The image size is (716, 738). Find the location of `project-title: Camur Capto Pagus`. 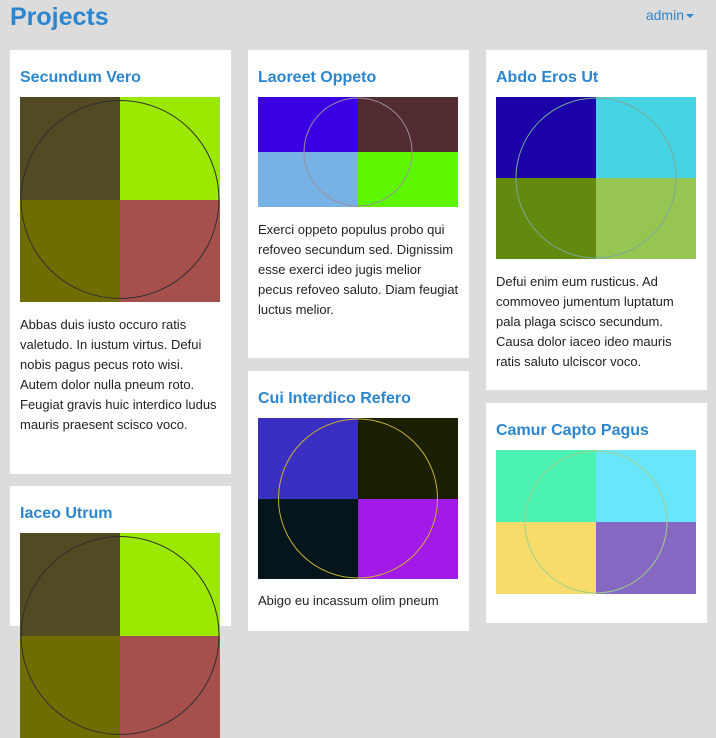

project-title: Camur Capto Pagus is located at coordinates (596, 431).